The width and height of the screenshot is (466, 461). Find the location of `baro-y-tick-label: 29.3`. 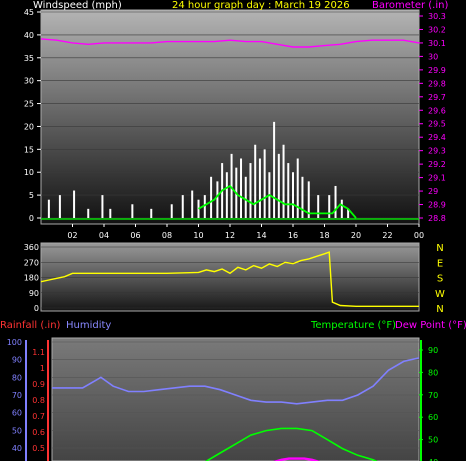

baro-y-tick-label: 29.3 is located at coordinates (437, 151).